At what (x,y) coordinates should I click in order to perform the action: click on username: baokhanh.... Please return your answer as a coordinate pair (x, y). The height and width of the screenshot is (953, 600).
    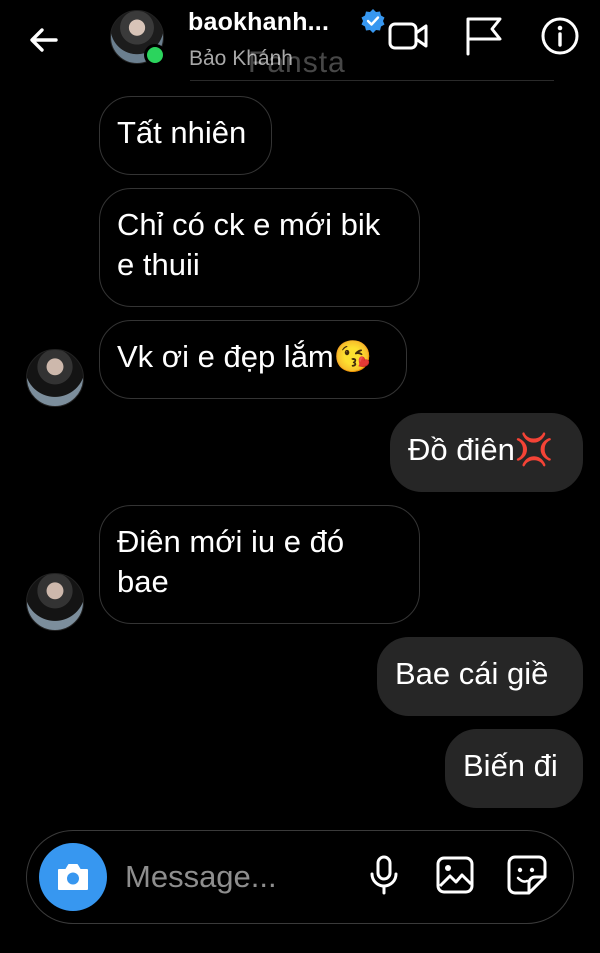
    Looking at the image, I should click on (258, 22).